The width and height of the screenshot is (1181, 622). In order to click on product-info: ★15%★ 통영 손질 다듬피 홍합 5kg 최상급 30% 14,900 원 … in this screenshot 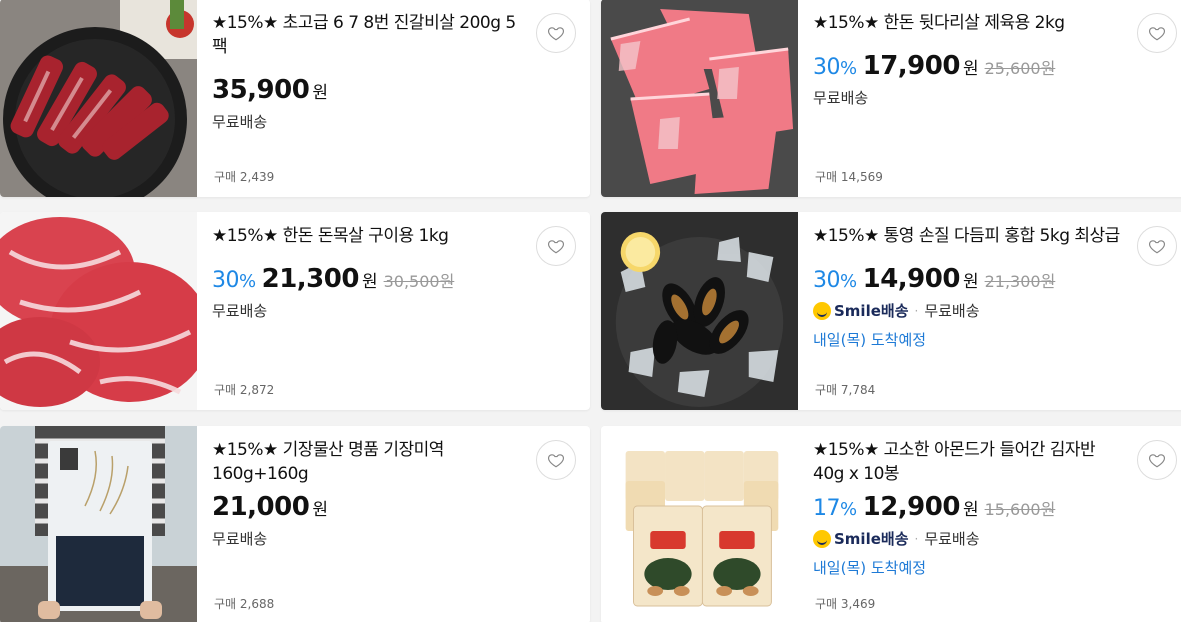, I will do `click(972, 287)`.